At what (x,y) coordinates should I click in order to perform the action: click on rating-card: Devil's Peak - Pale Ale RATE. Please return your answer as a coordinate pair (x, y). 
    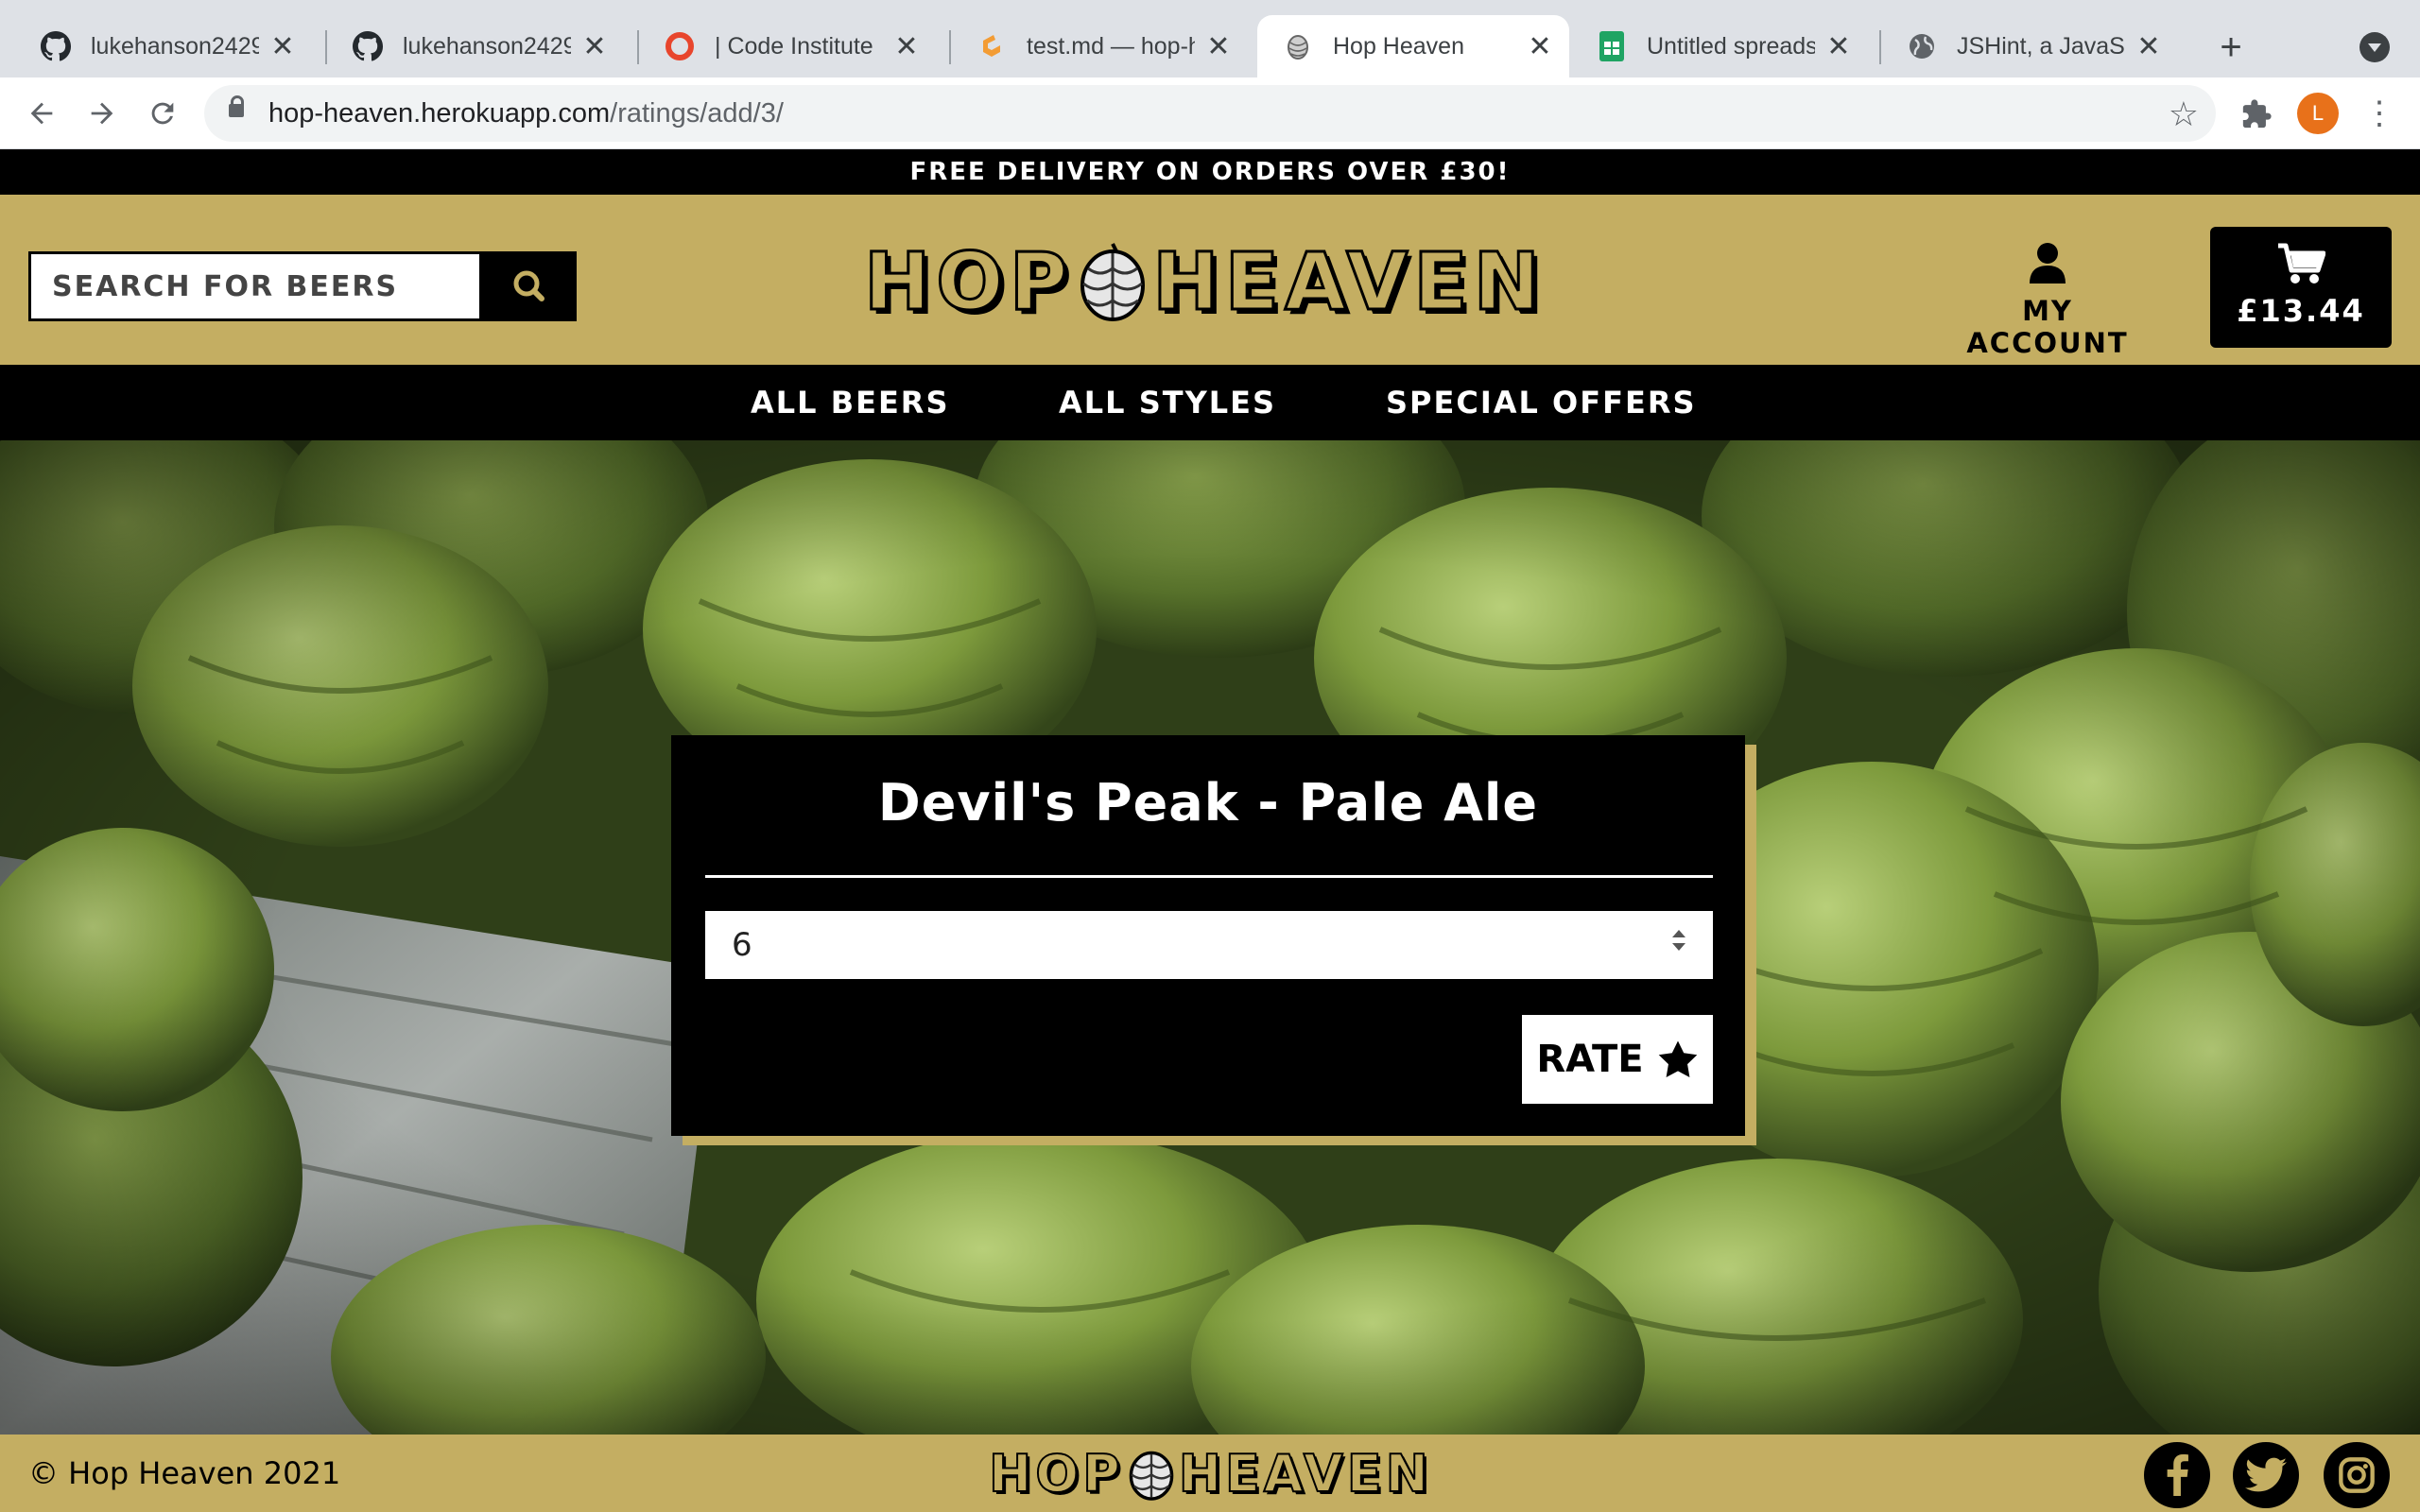
    Looking at the image, I should click on (1208, 935).